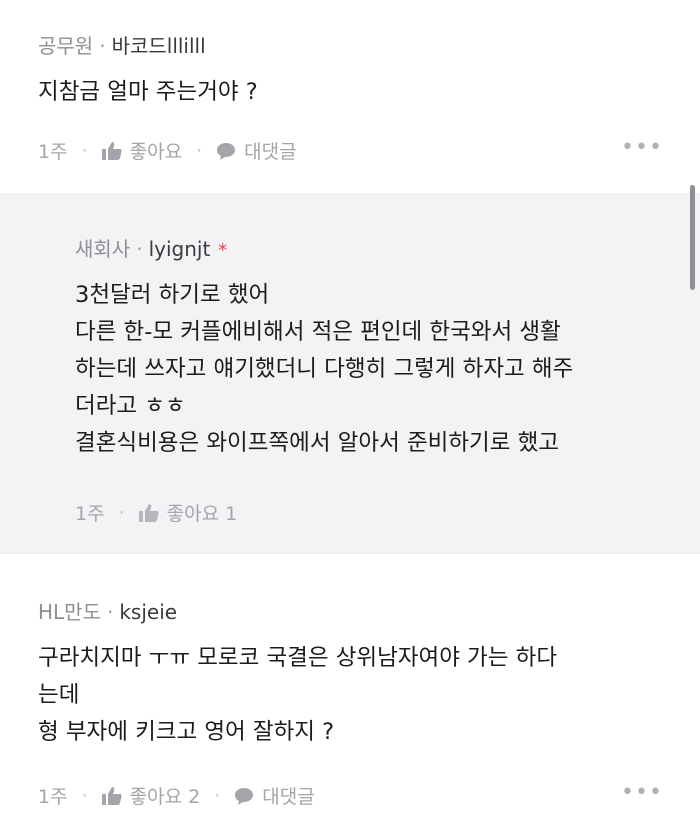 The width and height of the screenshot is (700, 837). What do you see at coordinates (159, 46) in the screenshot?
I see `author-nickname: 바코드lllilll` at bounding box center [159, 46].